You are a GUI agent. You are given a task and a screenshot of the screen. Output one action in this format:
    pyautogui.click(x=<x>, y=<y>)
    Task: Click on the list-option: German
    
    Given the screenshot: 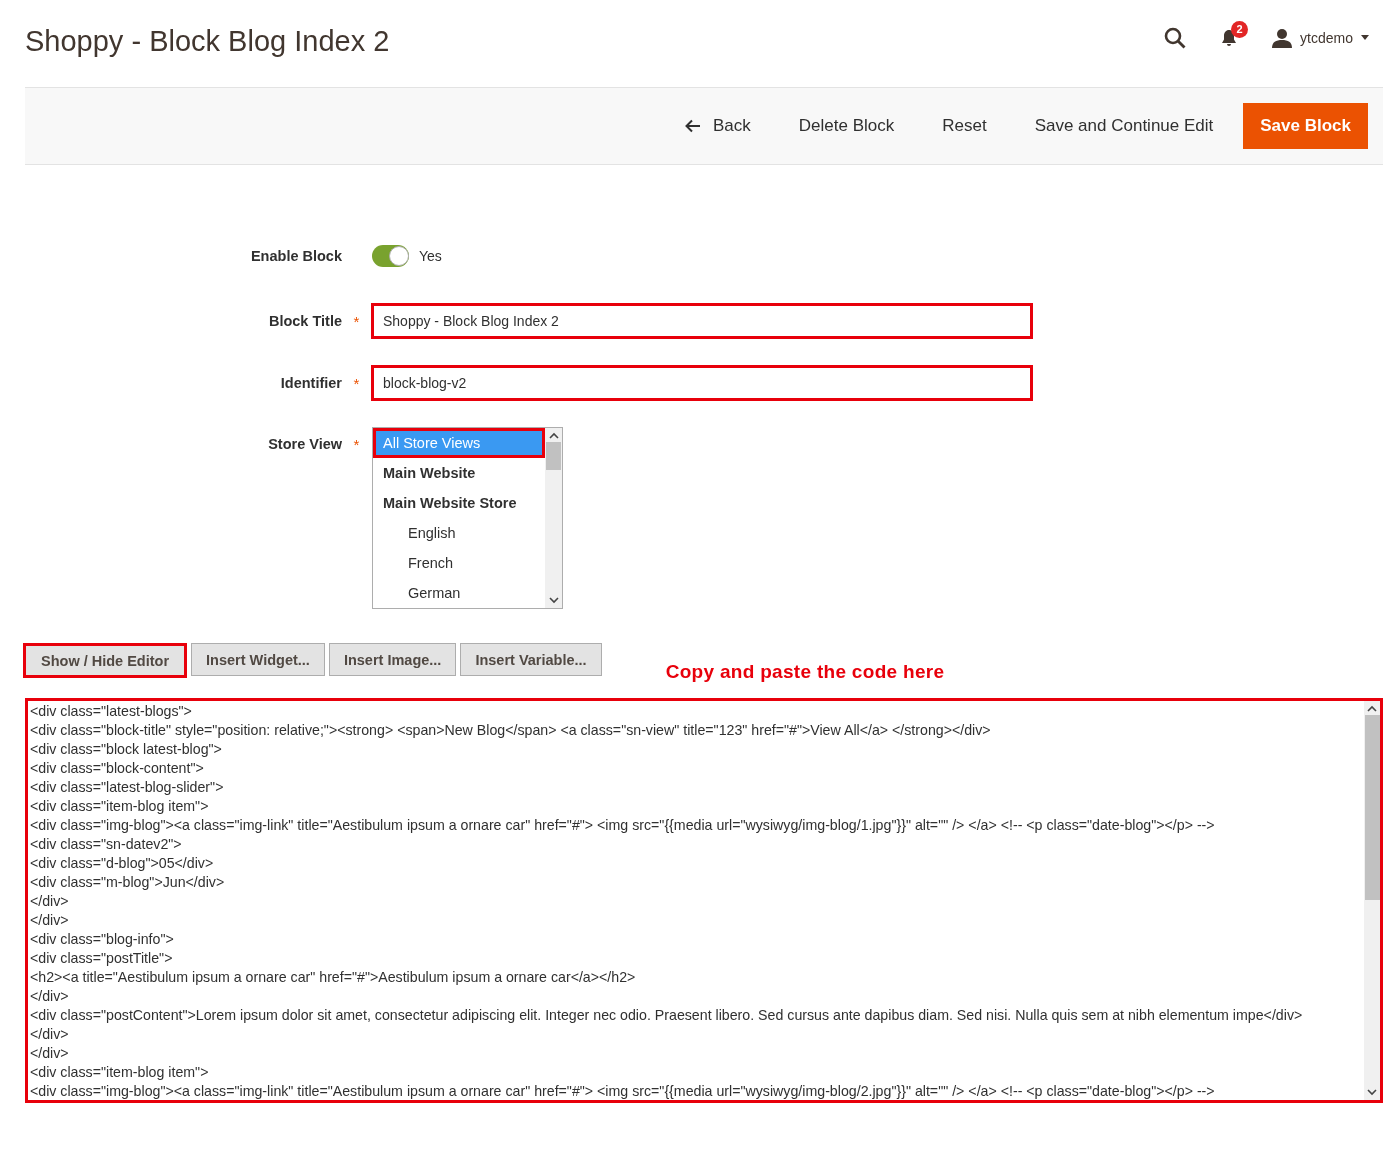 What is the action you would take?
    pyautogui.click(x=459, y=593)
    